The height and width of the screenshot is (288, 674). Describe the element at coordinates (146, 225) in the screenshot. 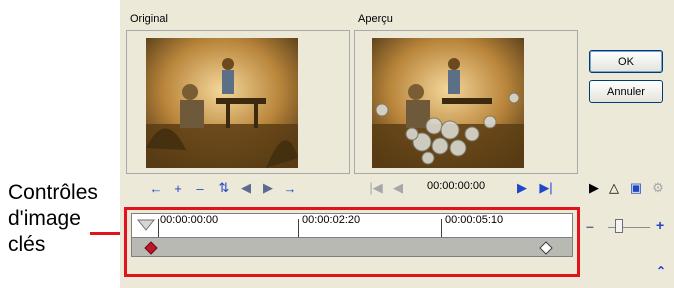

I see `playhead-icon` at that location.